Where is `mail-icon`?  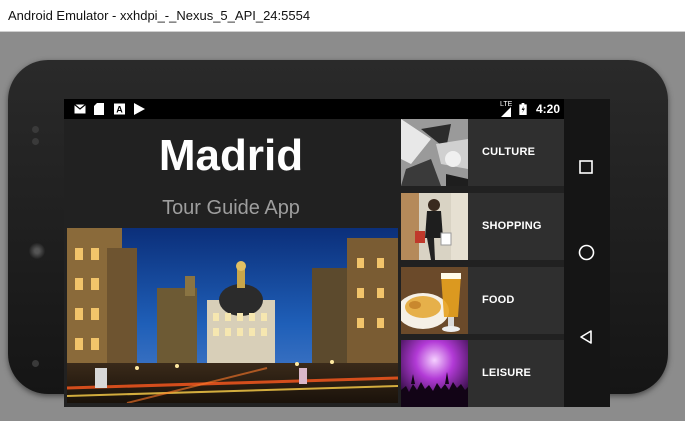
mail-icon is located at coordinates (80, 109).